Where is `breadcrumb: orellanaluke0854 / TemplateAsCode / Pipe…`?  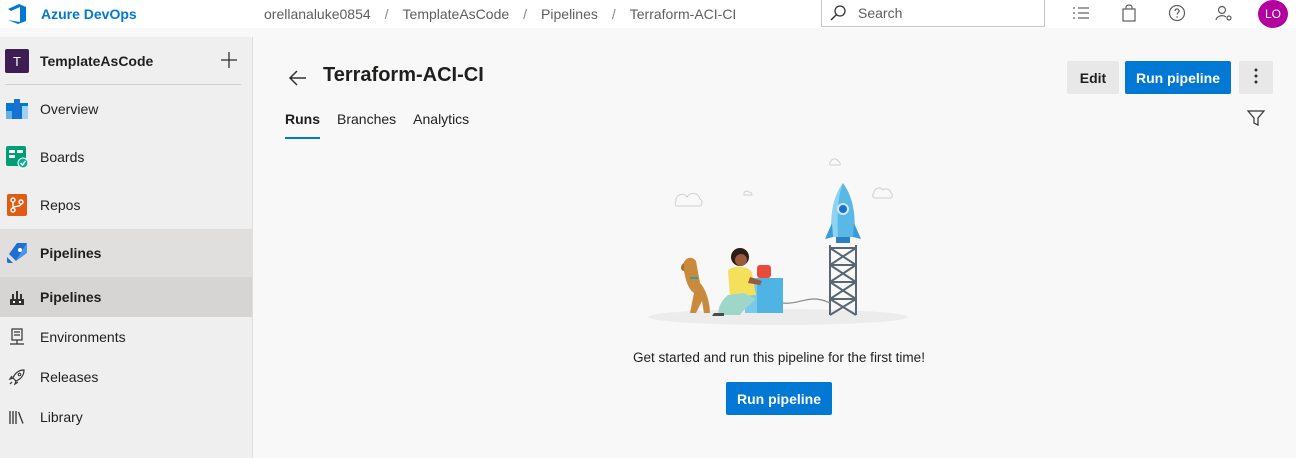
breadcrumb: orellanaluke0854 / TemplateAsCode / Pipe… is located at coordinates (500, 14).